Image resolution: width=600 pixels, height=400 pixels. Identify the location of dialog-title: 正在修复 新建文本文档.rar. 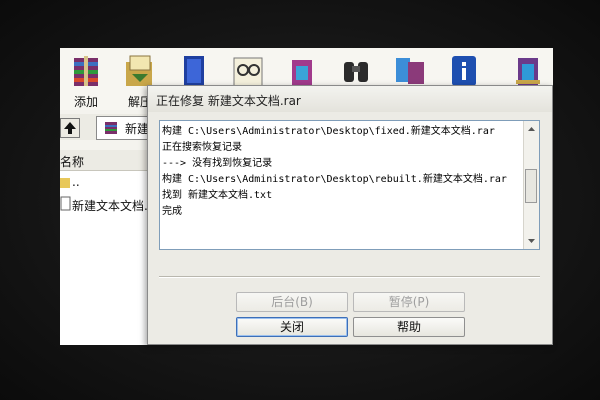
(228, 101).